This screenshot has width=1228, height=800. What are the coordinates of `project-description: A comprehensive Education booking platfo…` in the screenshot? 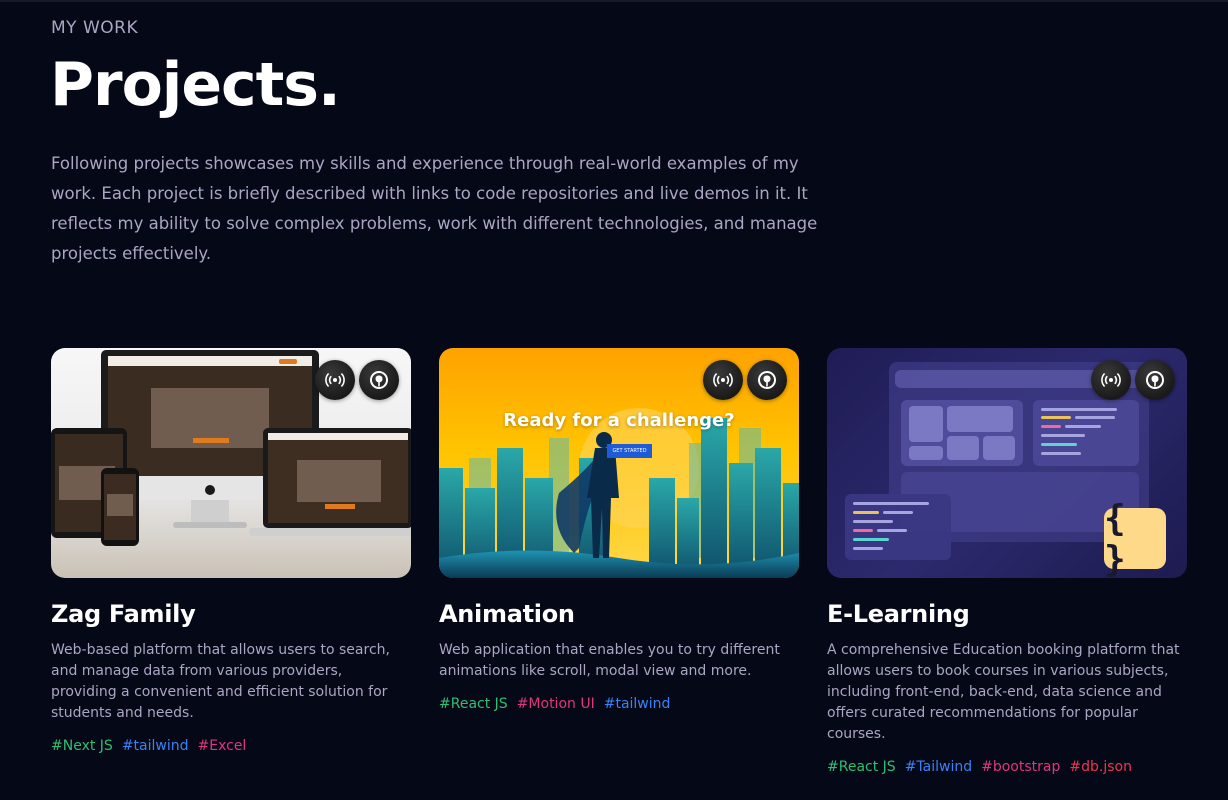 It's located at (1003, 692).